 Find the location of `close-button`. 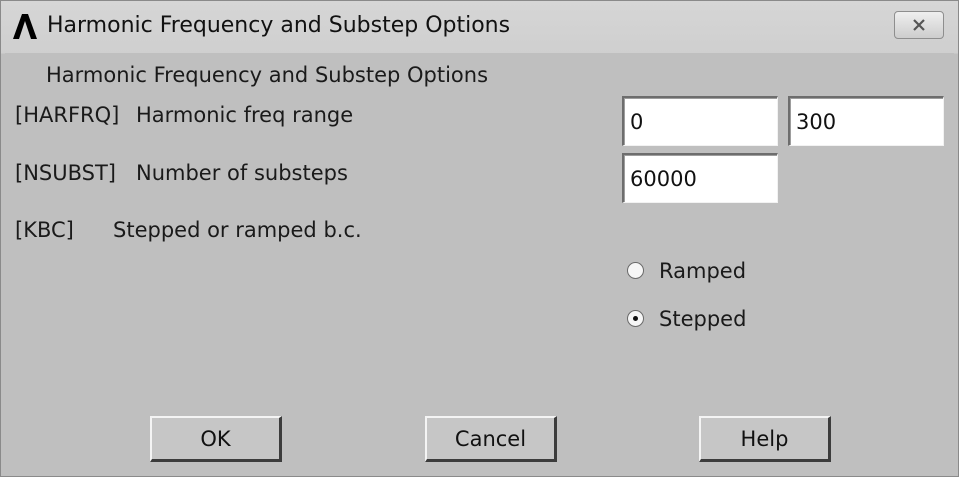

close-button is located at coordinates (919, 25).